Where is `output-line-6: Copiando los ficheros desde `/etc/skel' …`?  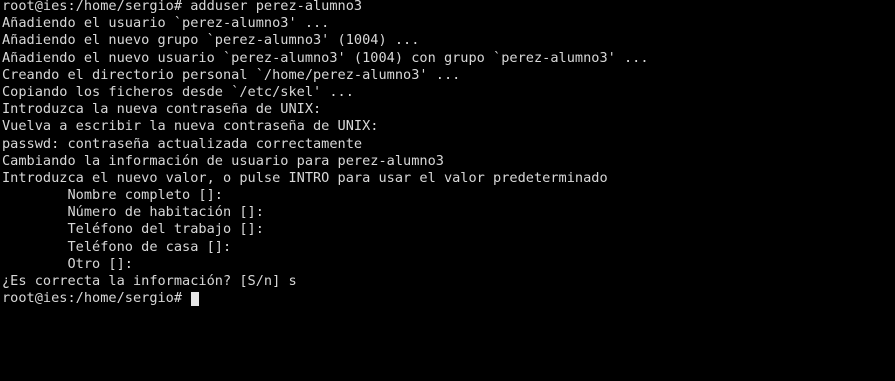
output-line-6: Copiando los ficheros desde `/etc/skel' … is located at coordinates (178, 91).